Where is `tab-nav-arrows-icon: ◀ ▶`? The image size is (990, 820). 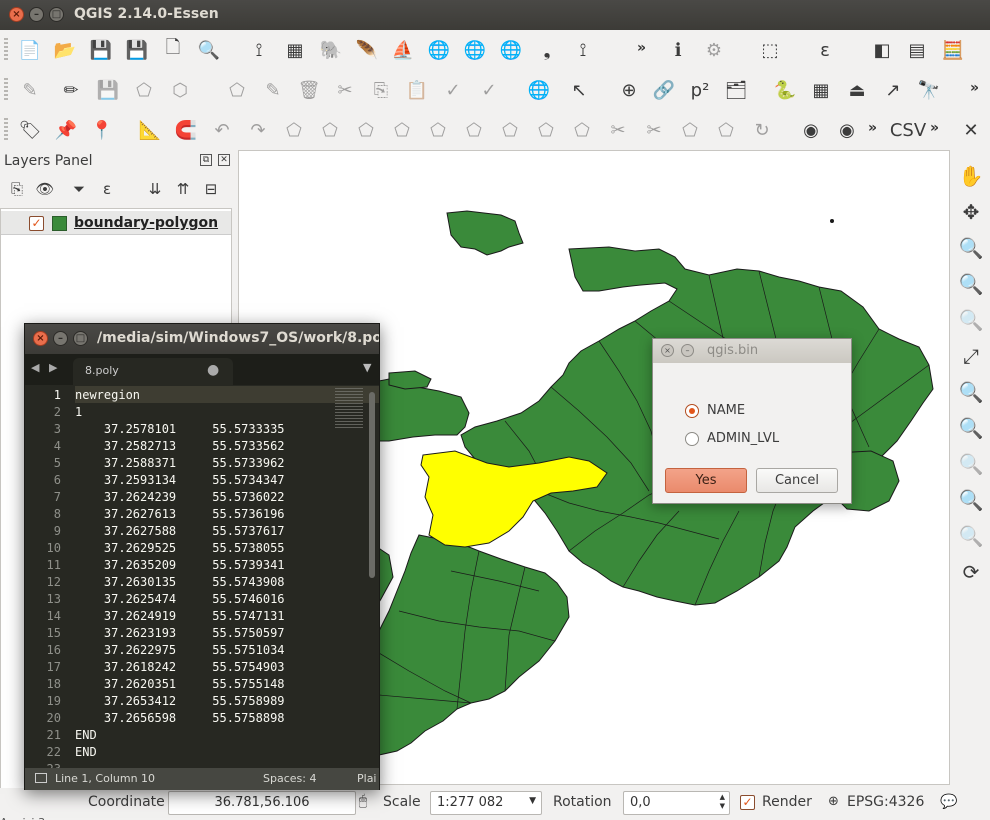 tab-nav-arrows-icon: ◀ ▶ is located at coordinates (45, 367).